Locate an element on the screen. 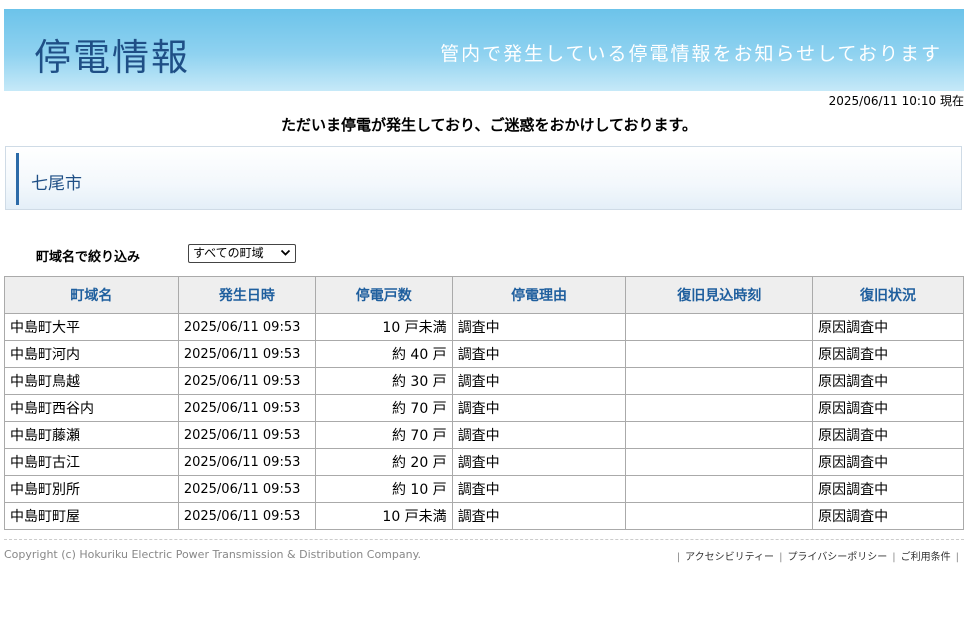  cell-town: 中島町町屋 is located at coordinates (91, 516).